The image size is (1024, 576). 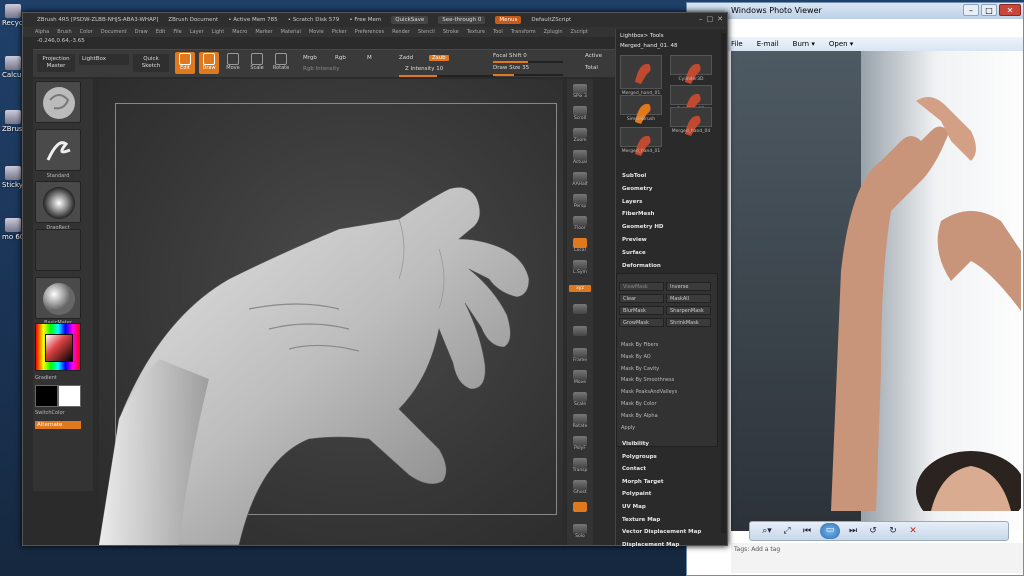 I want to click on mask-item-mask-by-cavity: Mask By Cavity, so click(x=640, y=369).